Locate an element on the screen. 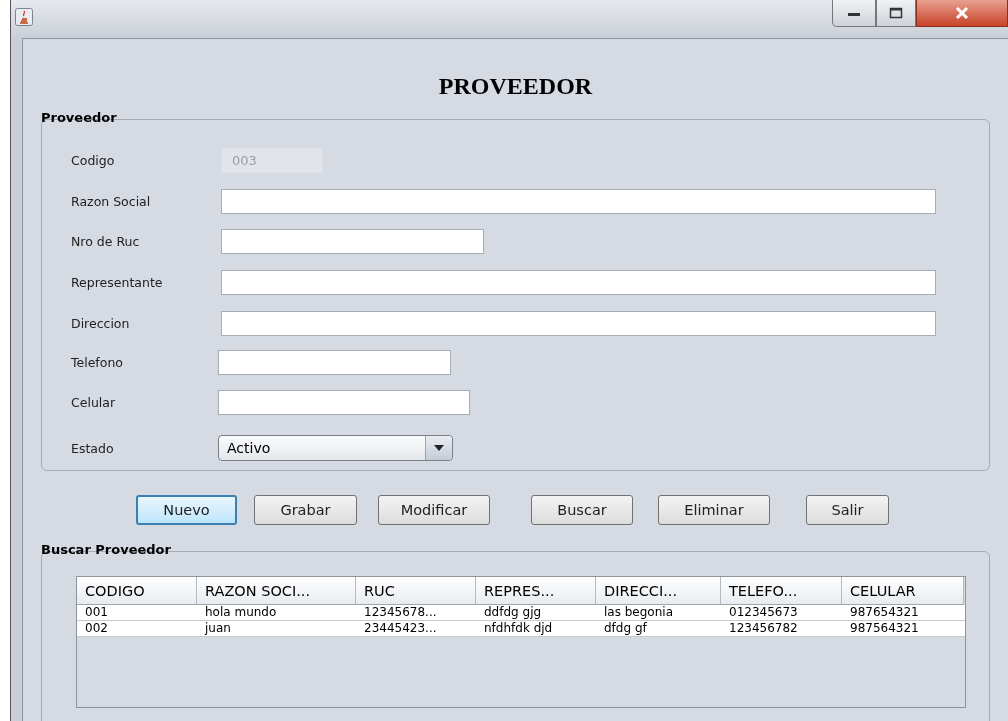  table-cell-text: 002 is located at coordinates (96, 628).